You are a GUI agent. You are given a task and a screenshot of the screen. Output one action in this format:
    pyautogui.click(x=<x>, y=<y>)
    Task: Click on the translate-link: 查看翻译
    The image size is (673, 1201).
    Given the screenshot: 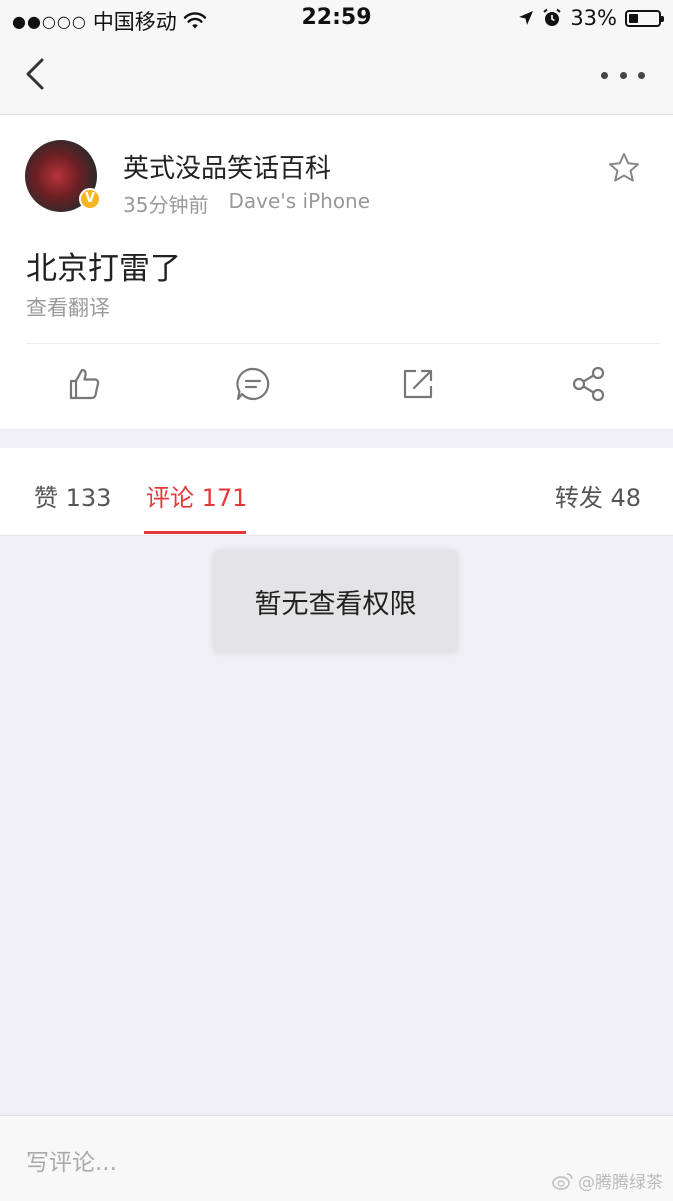 What is the action you would take?
    pyautogui.click(x=68, y=307)
    